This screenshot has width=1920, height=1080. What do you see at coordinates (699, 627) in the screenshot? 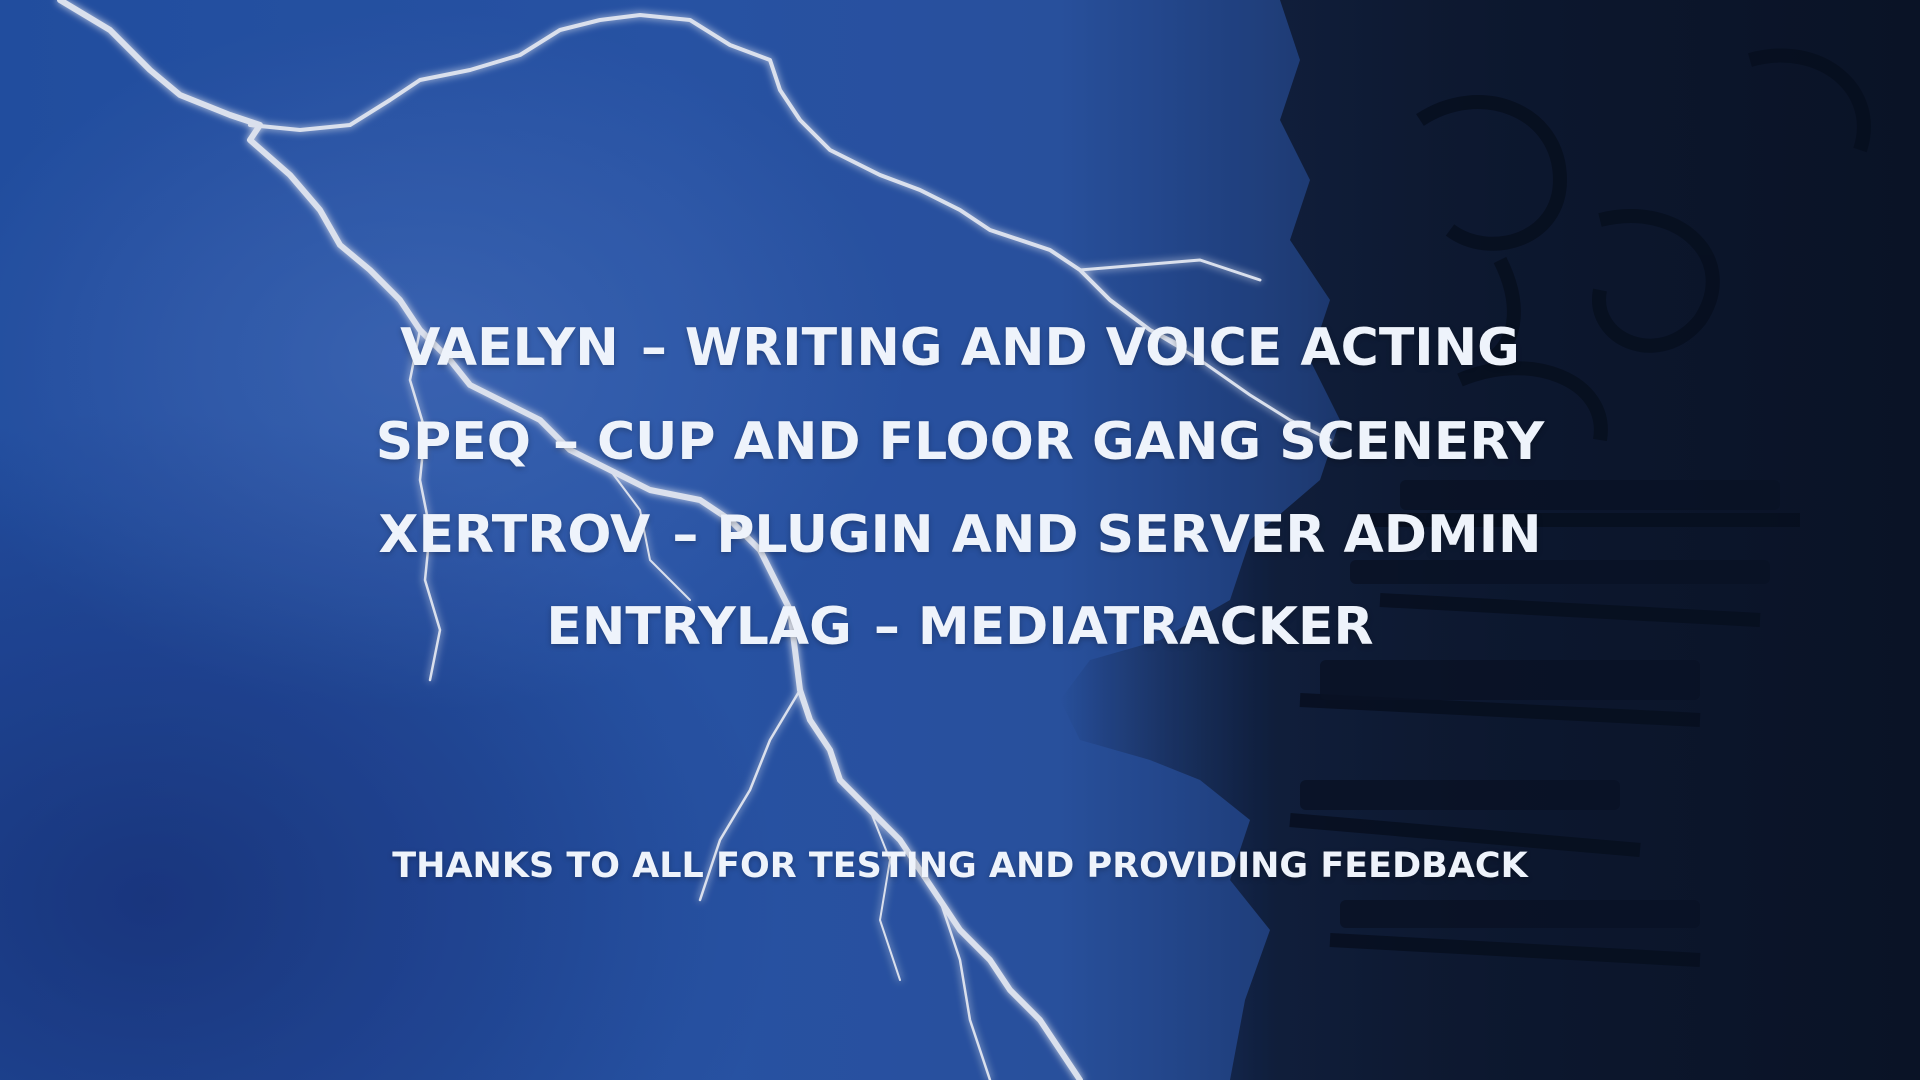
I see `credit-name: ENTRYLAG` at bounding box center [699, 627].